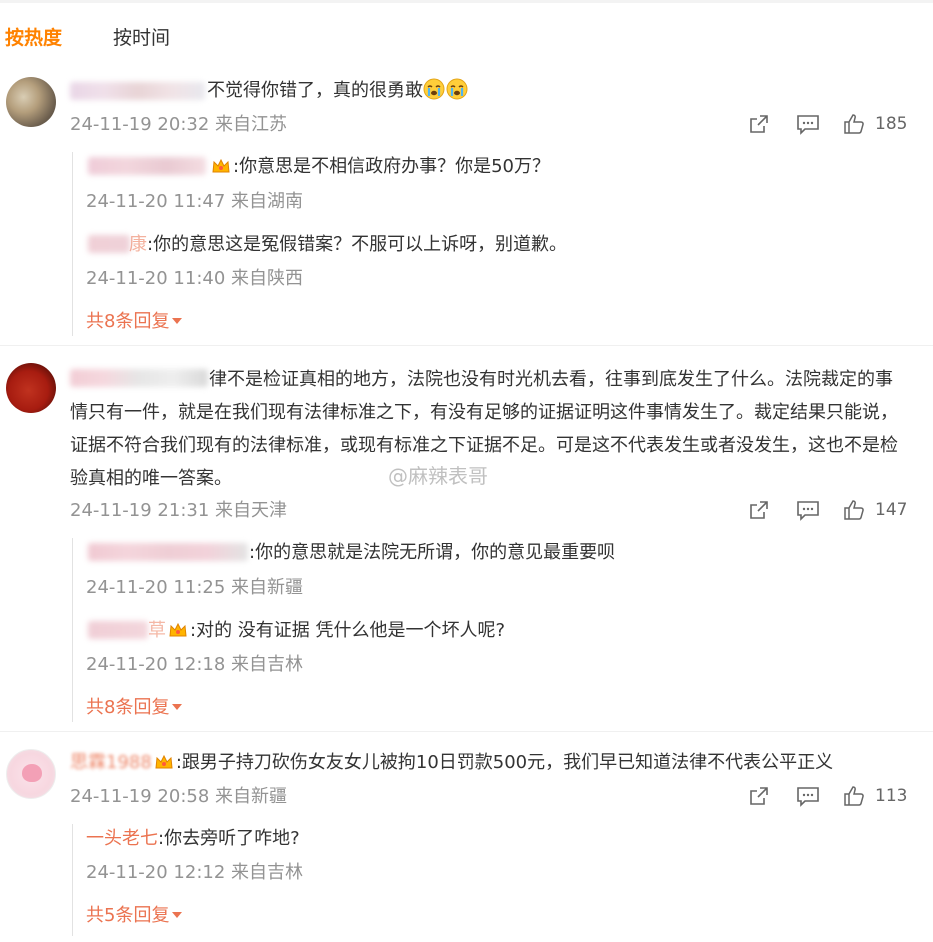 This screenshot has height=942, width=933. Describe the element at coordinates (157, 630) in the screenshot. I see `reply-username-tail: 草` at that location.